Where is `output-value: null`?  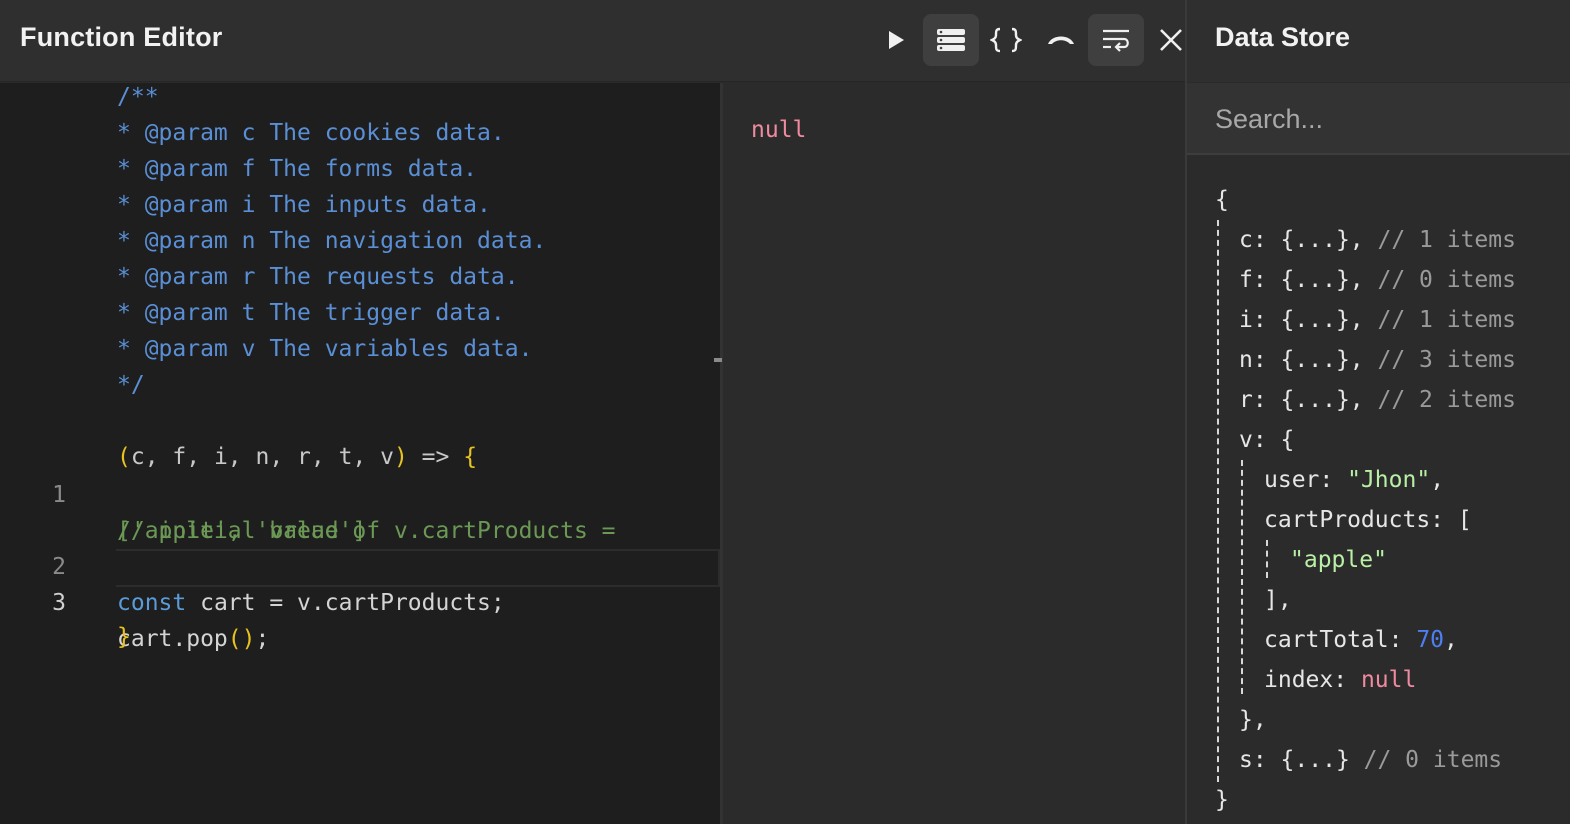
output-value: null is located at coordinates (779, 130).